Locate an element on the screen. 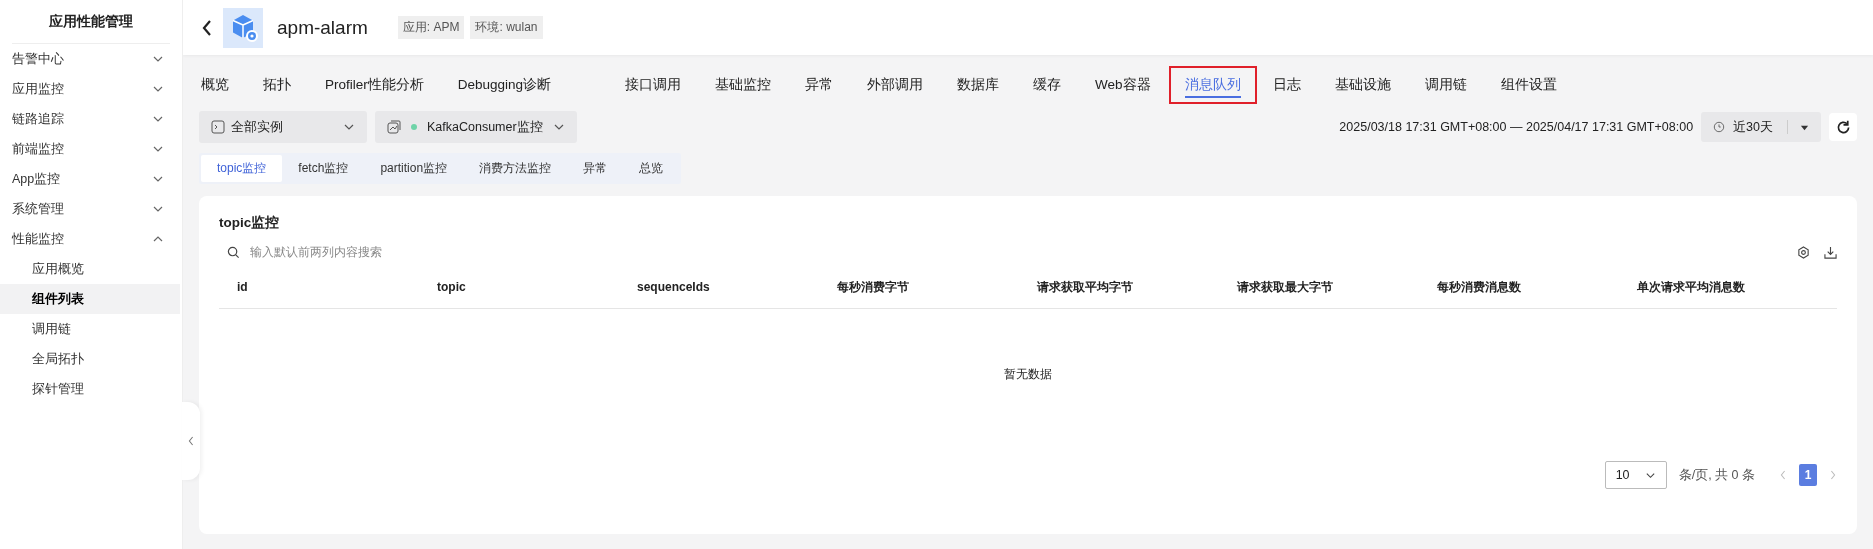 This screenshot has height=549, width=1873. sidebar-item: 性能监控 is located at coordinates (91, 239).